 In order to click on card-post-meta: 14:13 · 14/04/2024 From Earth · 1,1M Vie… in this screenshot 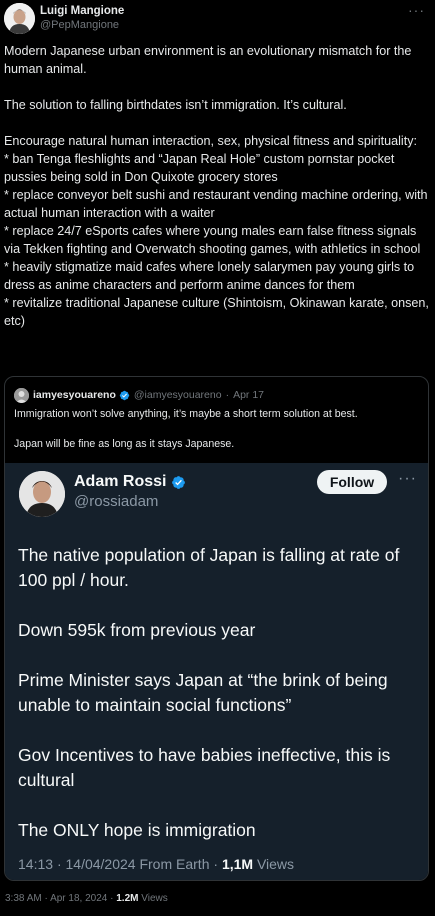, I will do `click(156, 864)`.